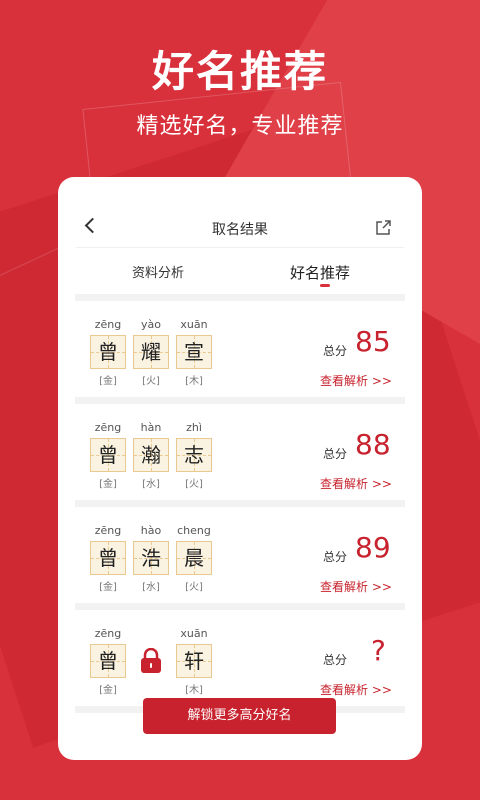 The width and height of the screenshot is (480, 800). What do you see at coordinates (158, 271) in the screenshot?
I see `tab-analysis: 资料分析` at bounding box center [158, 271].